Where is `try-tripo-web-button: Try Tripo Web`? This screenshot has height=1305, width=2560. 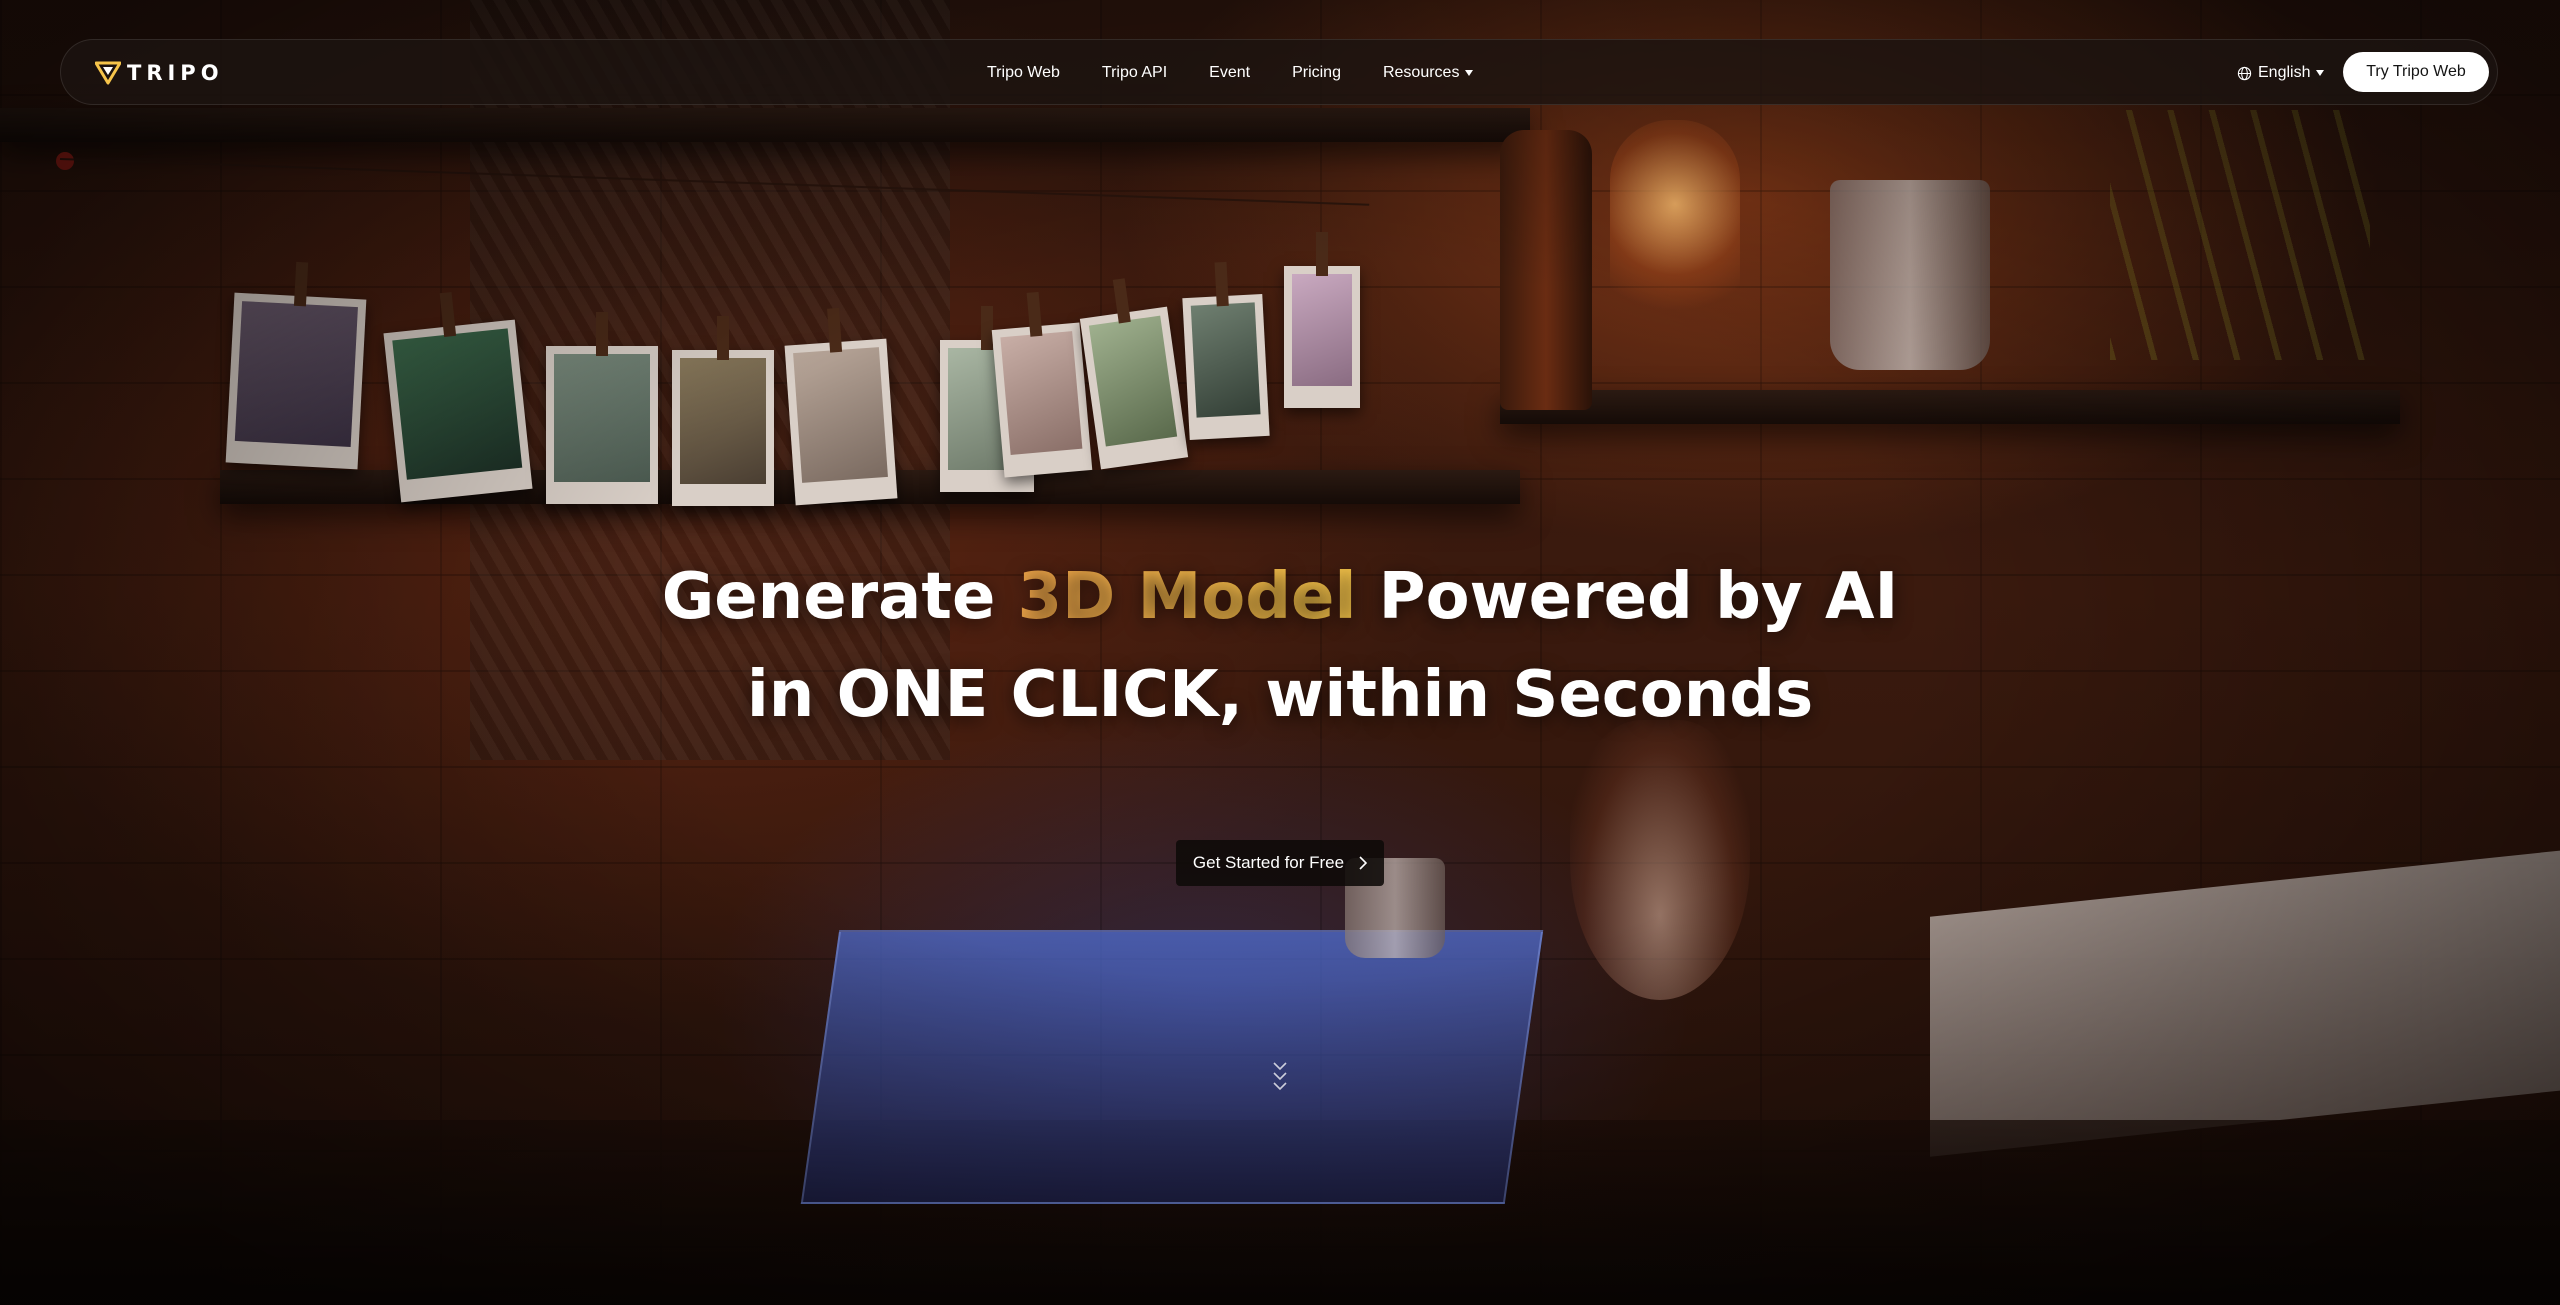
try-tripo-web-button: Try Tripo Web is located at coordinates (2416, 72).